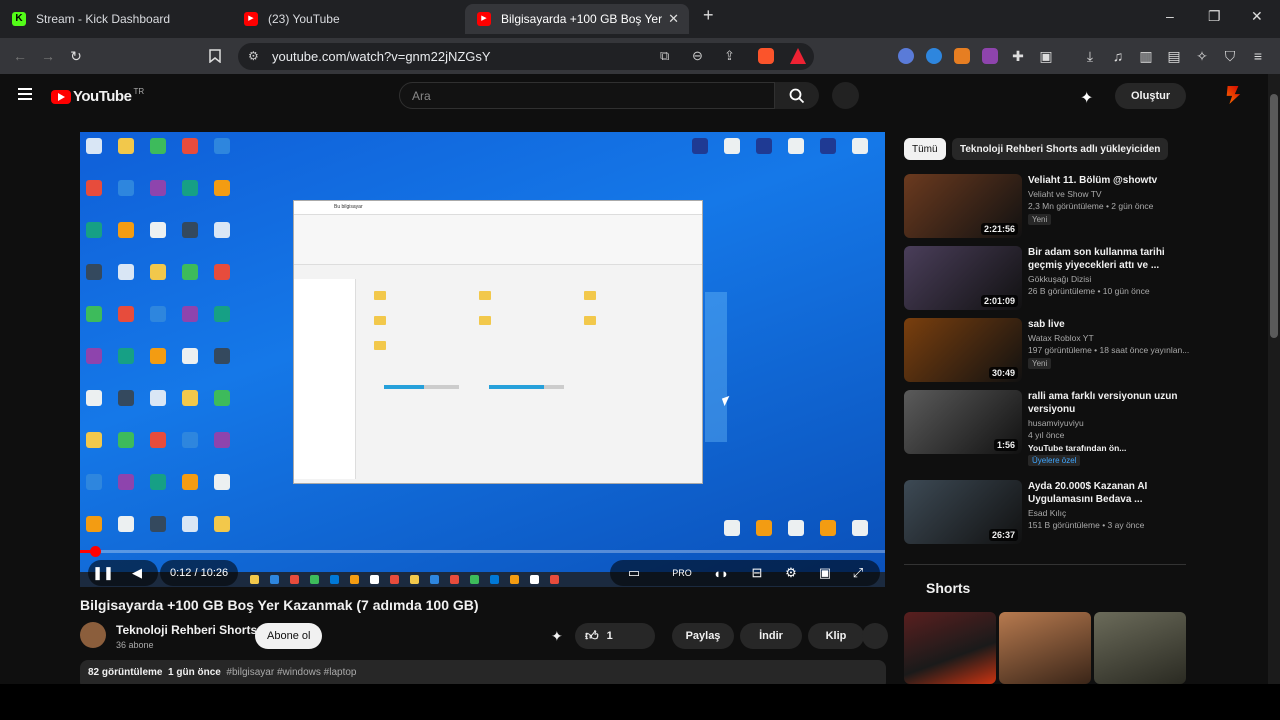 This screenshot has width=1280, height=720. Describe the element at coordinates (825, 573) in the screenshot. I see `theater-mode-icon: ▣` at that location.